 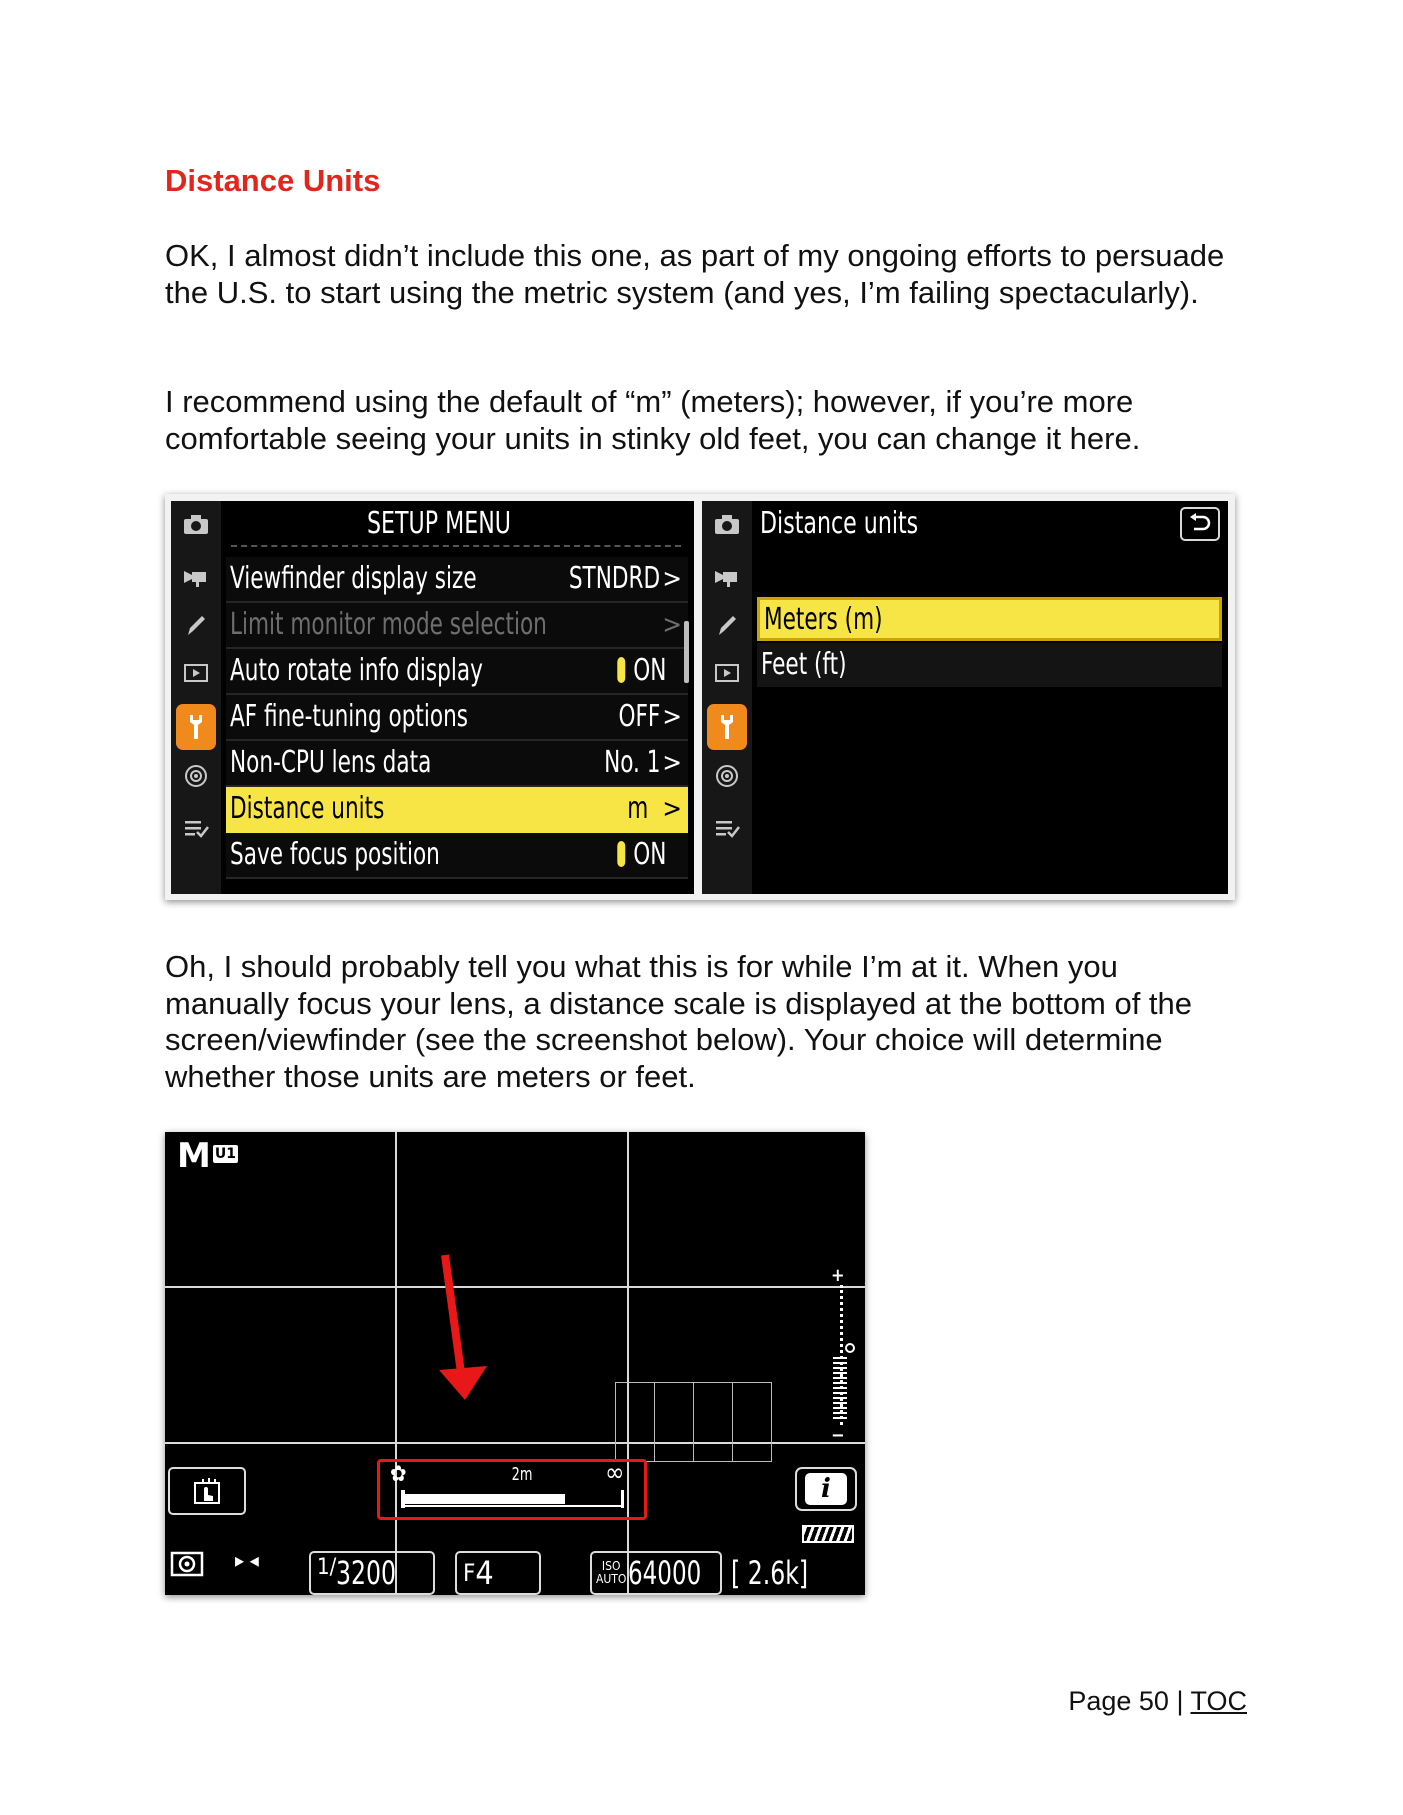 What do you see at coordinates (207, 1156) in the screenshot?
I see `exposure-mode: M U1` at bounding box center [207, 1156].